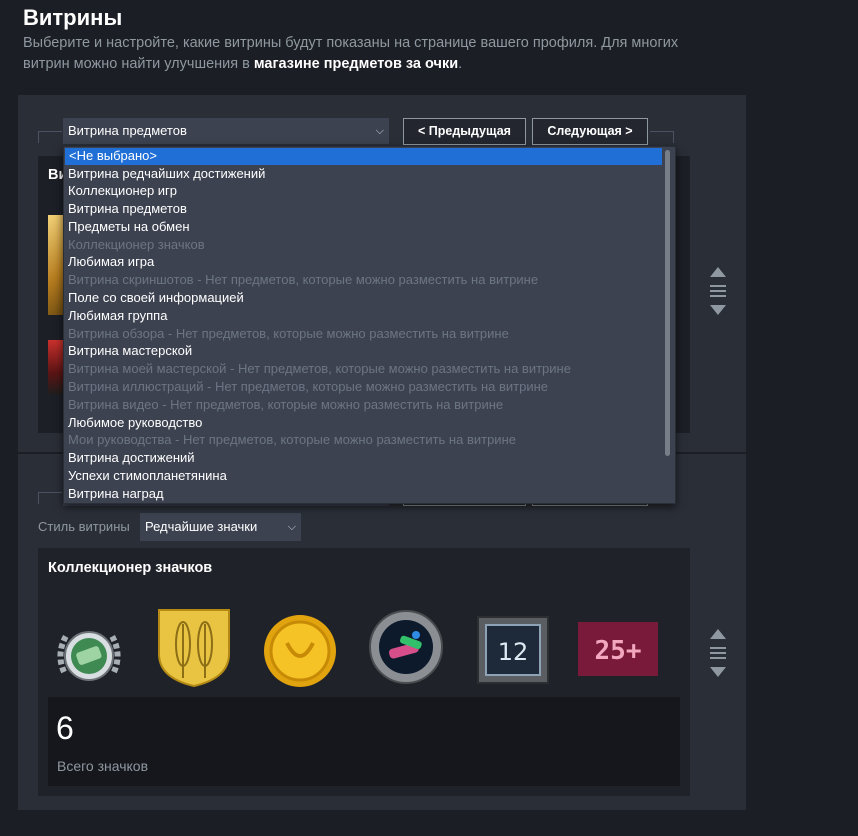 The width and height of the screenshot is (858, 836). I want to click on dropdown-option: Витрина редчайших достижений, so click(369, 174).